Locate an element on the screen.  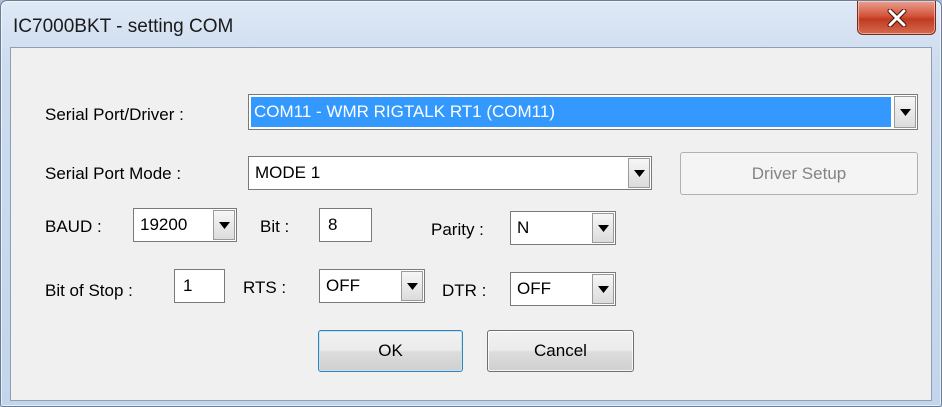
serial-port-driver-value: COM11 - WMR RIGTALK RT1 (COM11) is located at coordinates (571, 112).